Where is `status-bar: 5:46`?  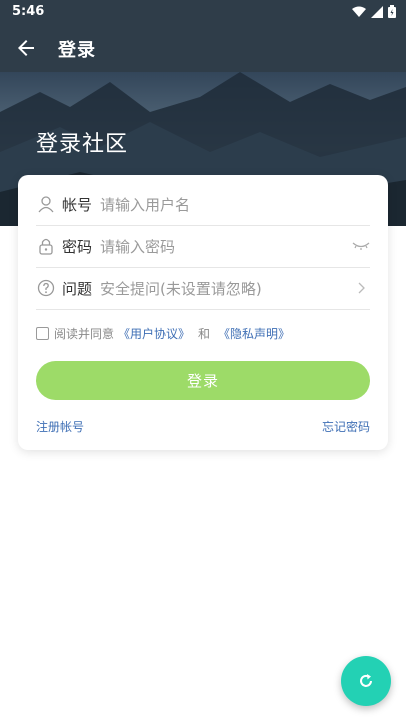
status-bar: 5:46 is located at coordinates (203, 12).